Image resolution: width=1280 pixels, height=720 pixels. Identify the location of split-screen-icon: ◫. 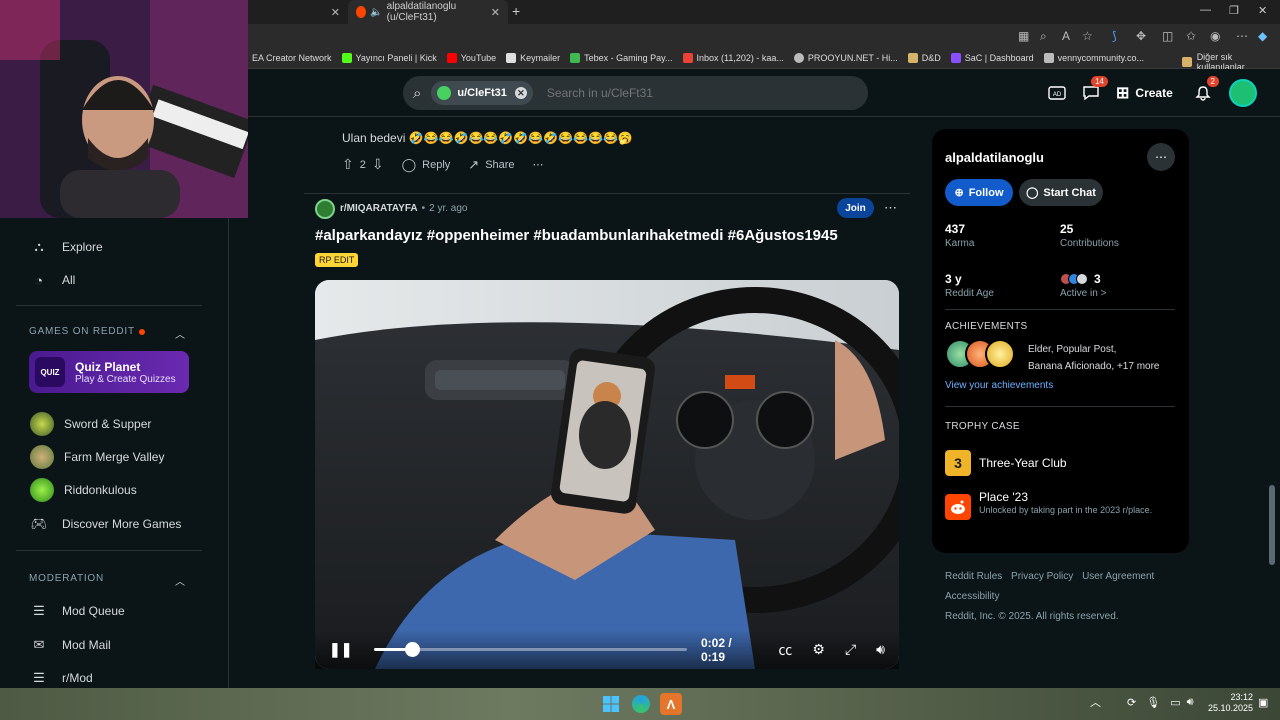
(1167, 36).